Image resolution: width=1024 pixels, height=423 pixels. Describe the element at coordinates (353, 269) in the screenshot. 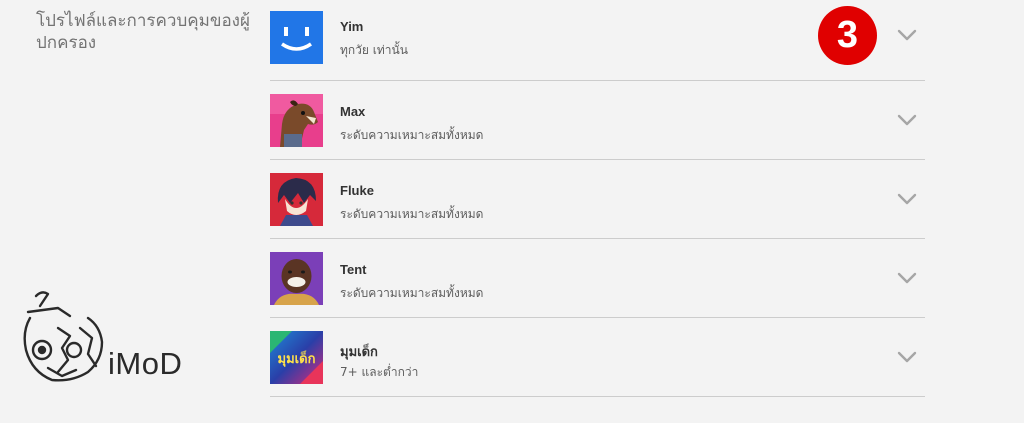

I see `profile-name: Tent` at that location.